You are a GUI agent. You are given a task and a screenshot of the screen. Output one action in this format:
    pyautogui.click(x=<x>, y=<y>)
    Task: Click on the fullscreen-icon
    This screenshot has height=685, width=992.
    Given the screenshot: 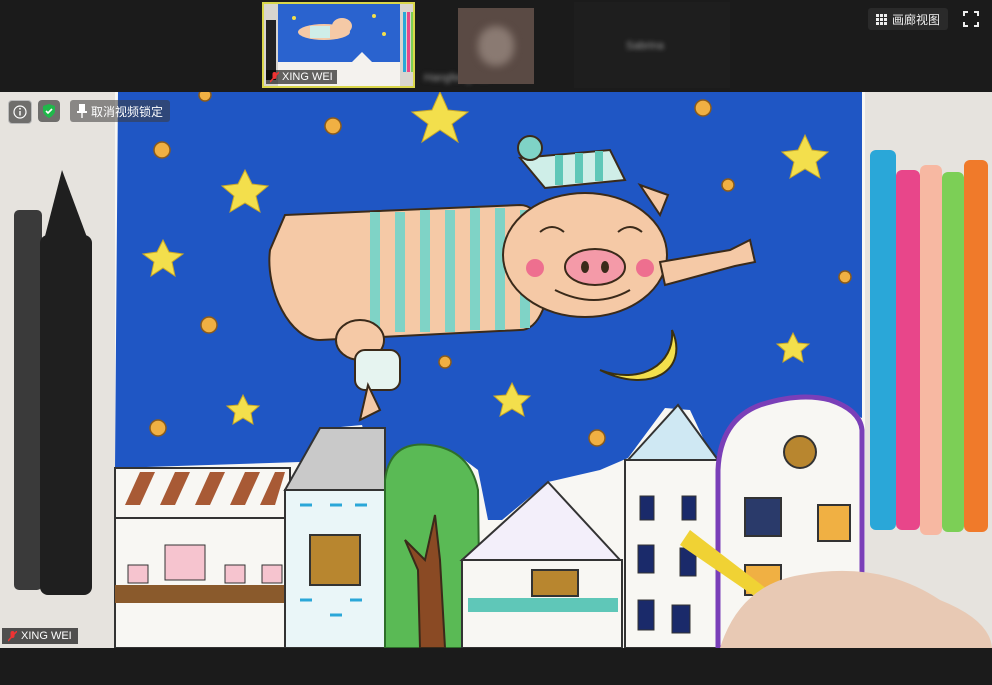 What is the action you would take?
    pyautogui.click(x=971, y=19)
    